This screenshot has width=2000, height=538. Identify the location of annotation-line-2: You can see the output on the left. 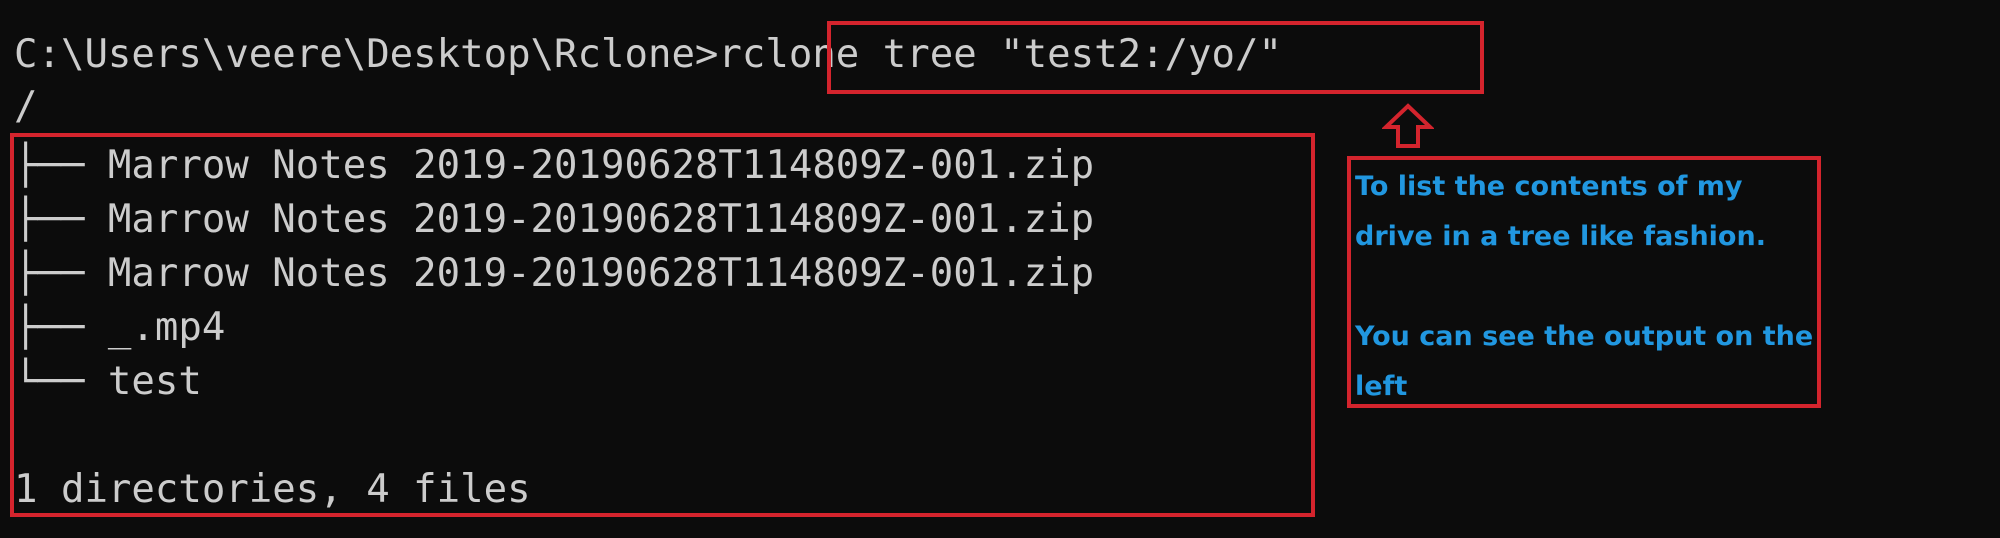
(1584, 361).